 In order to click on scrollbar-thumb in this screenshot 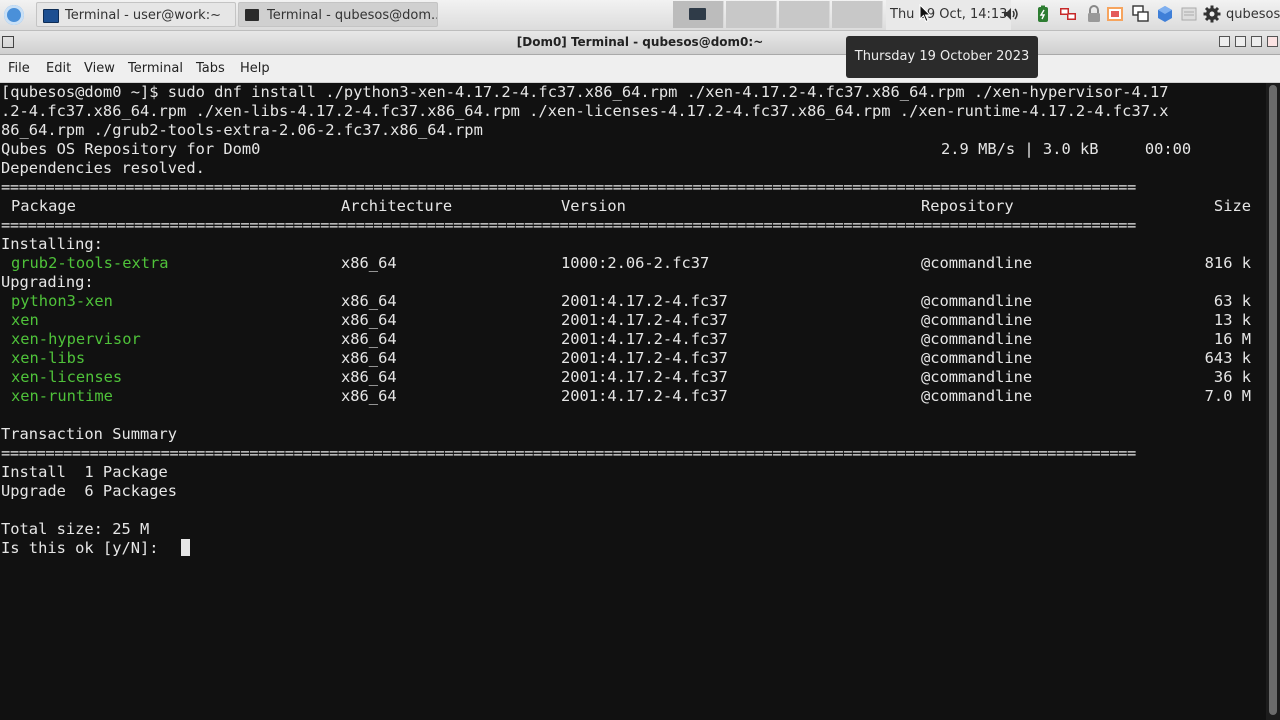, I will do `click(1273, 400)`.